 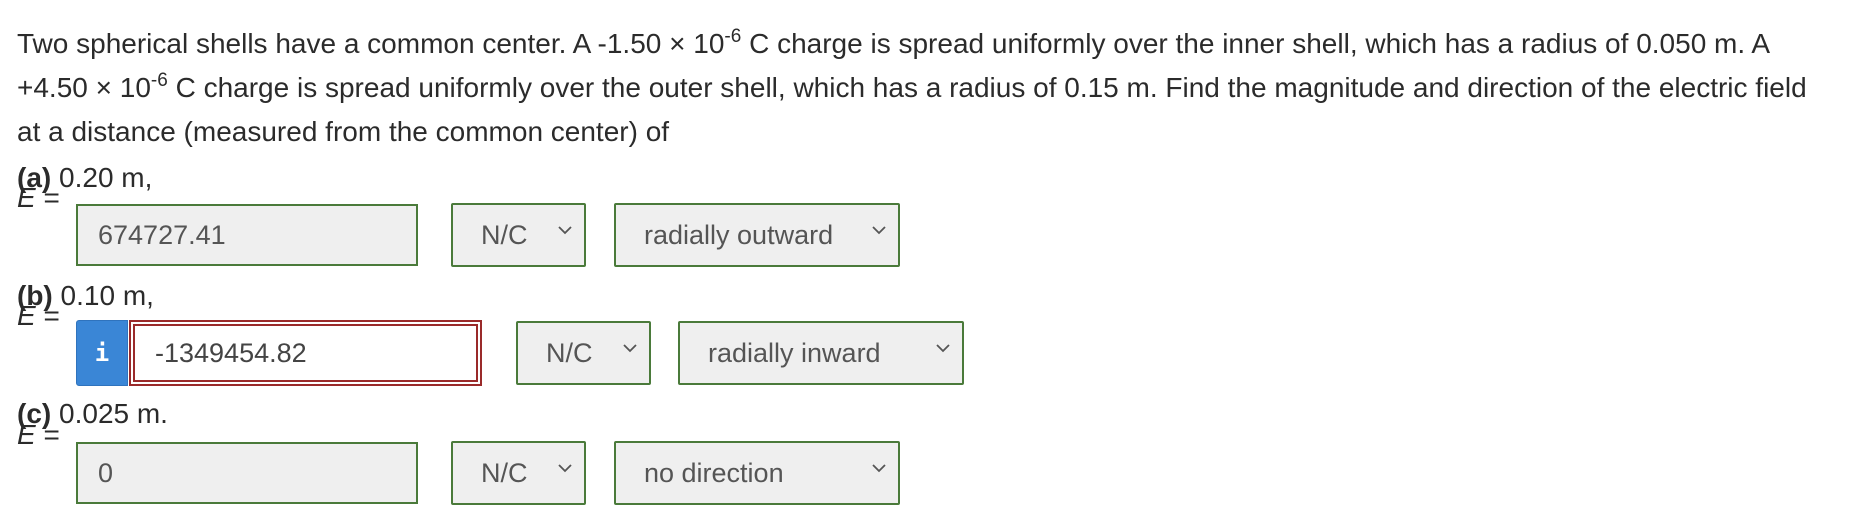 I want to click on direction-select-value: radially inward, so click(x=794, y=352).